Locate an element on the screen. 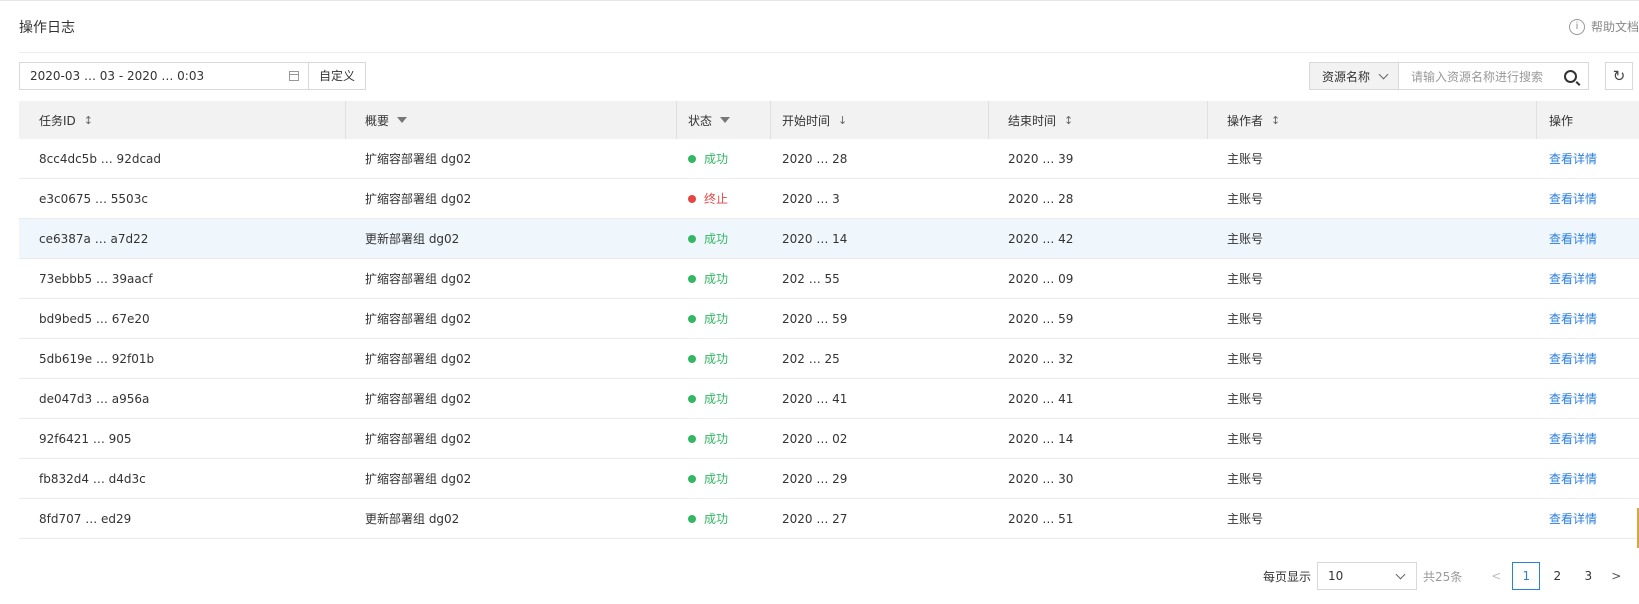 The height and width of the screenshot is (604, 1639). start-time-cell: 2020 … 3 is located at coordinates (811, 198).